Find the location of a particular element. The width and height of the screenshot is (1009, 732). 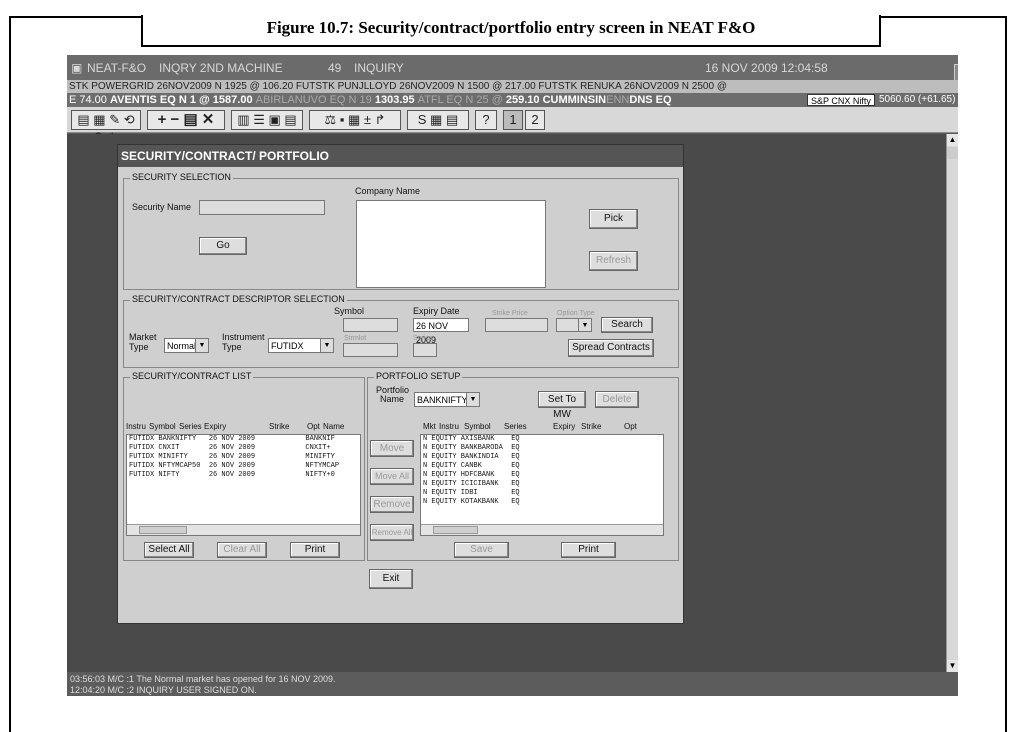

list-item: N EQUITY ICICIBANK EQ is located at coordinates (542, 484).